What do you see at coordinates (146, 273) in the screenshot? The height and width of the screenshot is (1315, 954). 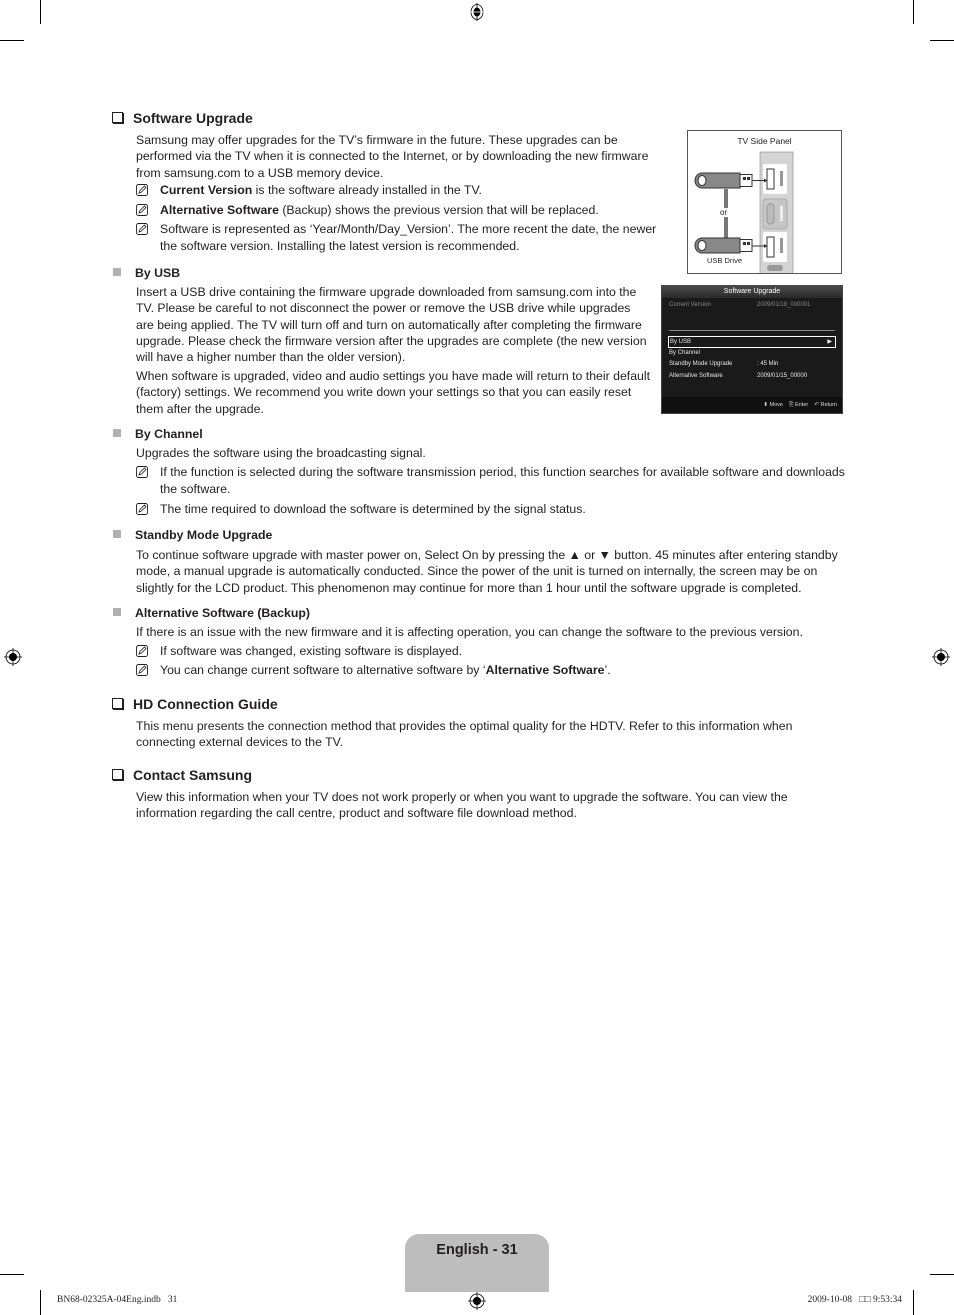 I see `subsection-title-by-usb: By USB` at bounding box center [146, 273].